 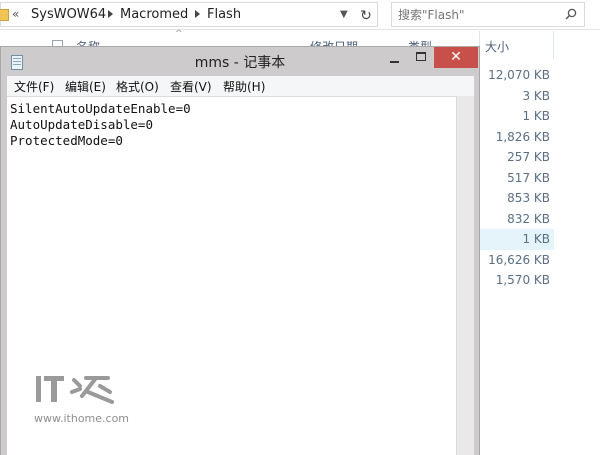 What do you see at coordinates (68, 14) in the screenshot?
I see `breadcrumb-item-syswow64: SysWOW64` at bounding box center [68, 14].